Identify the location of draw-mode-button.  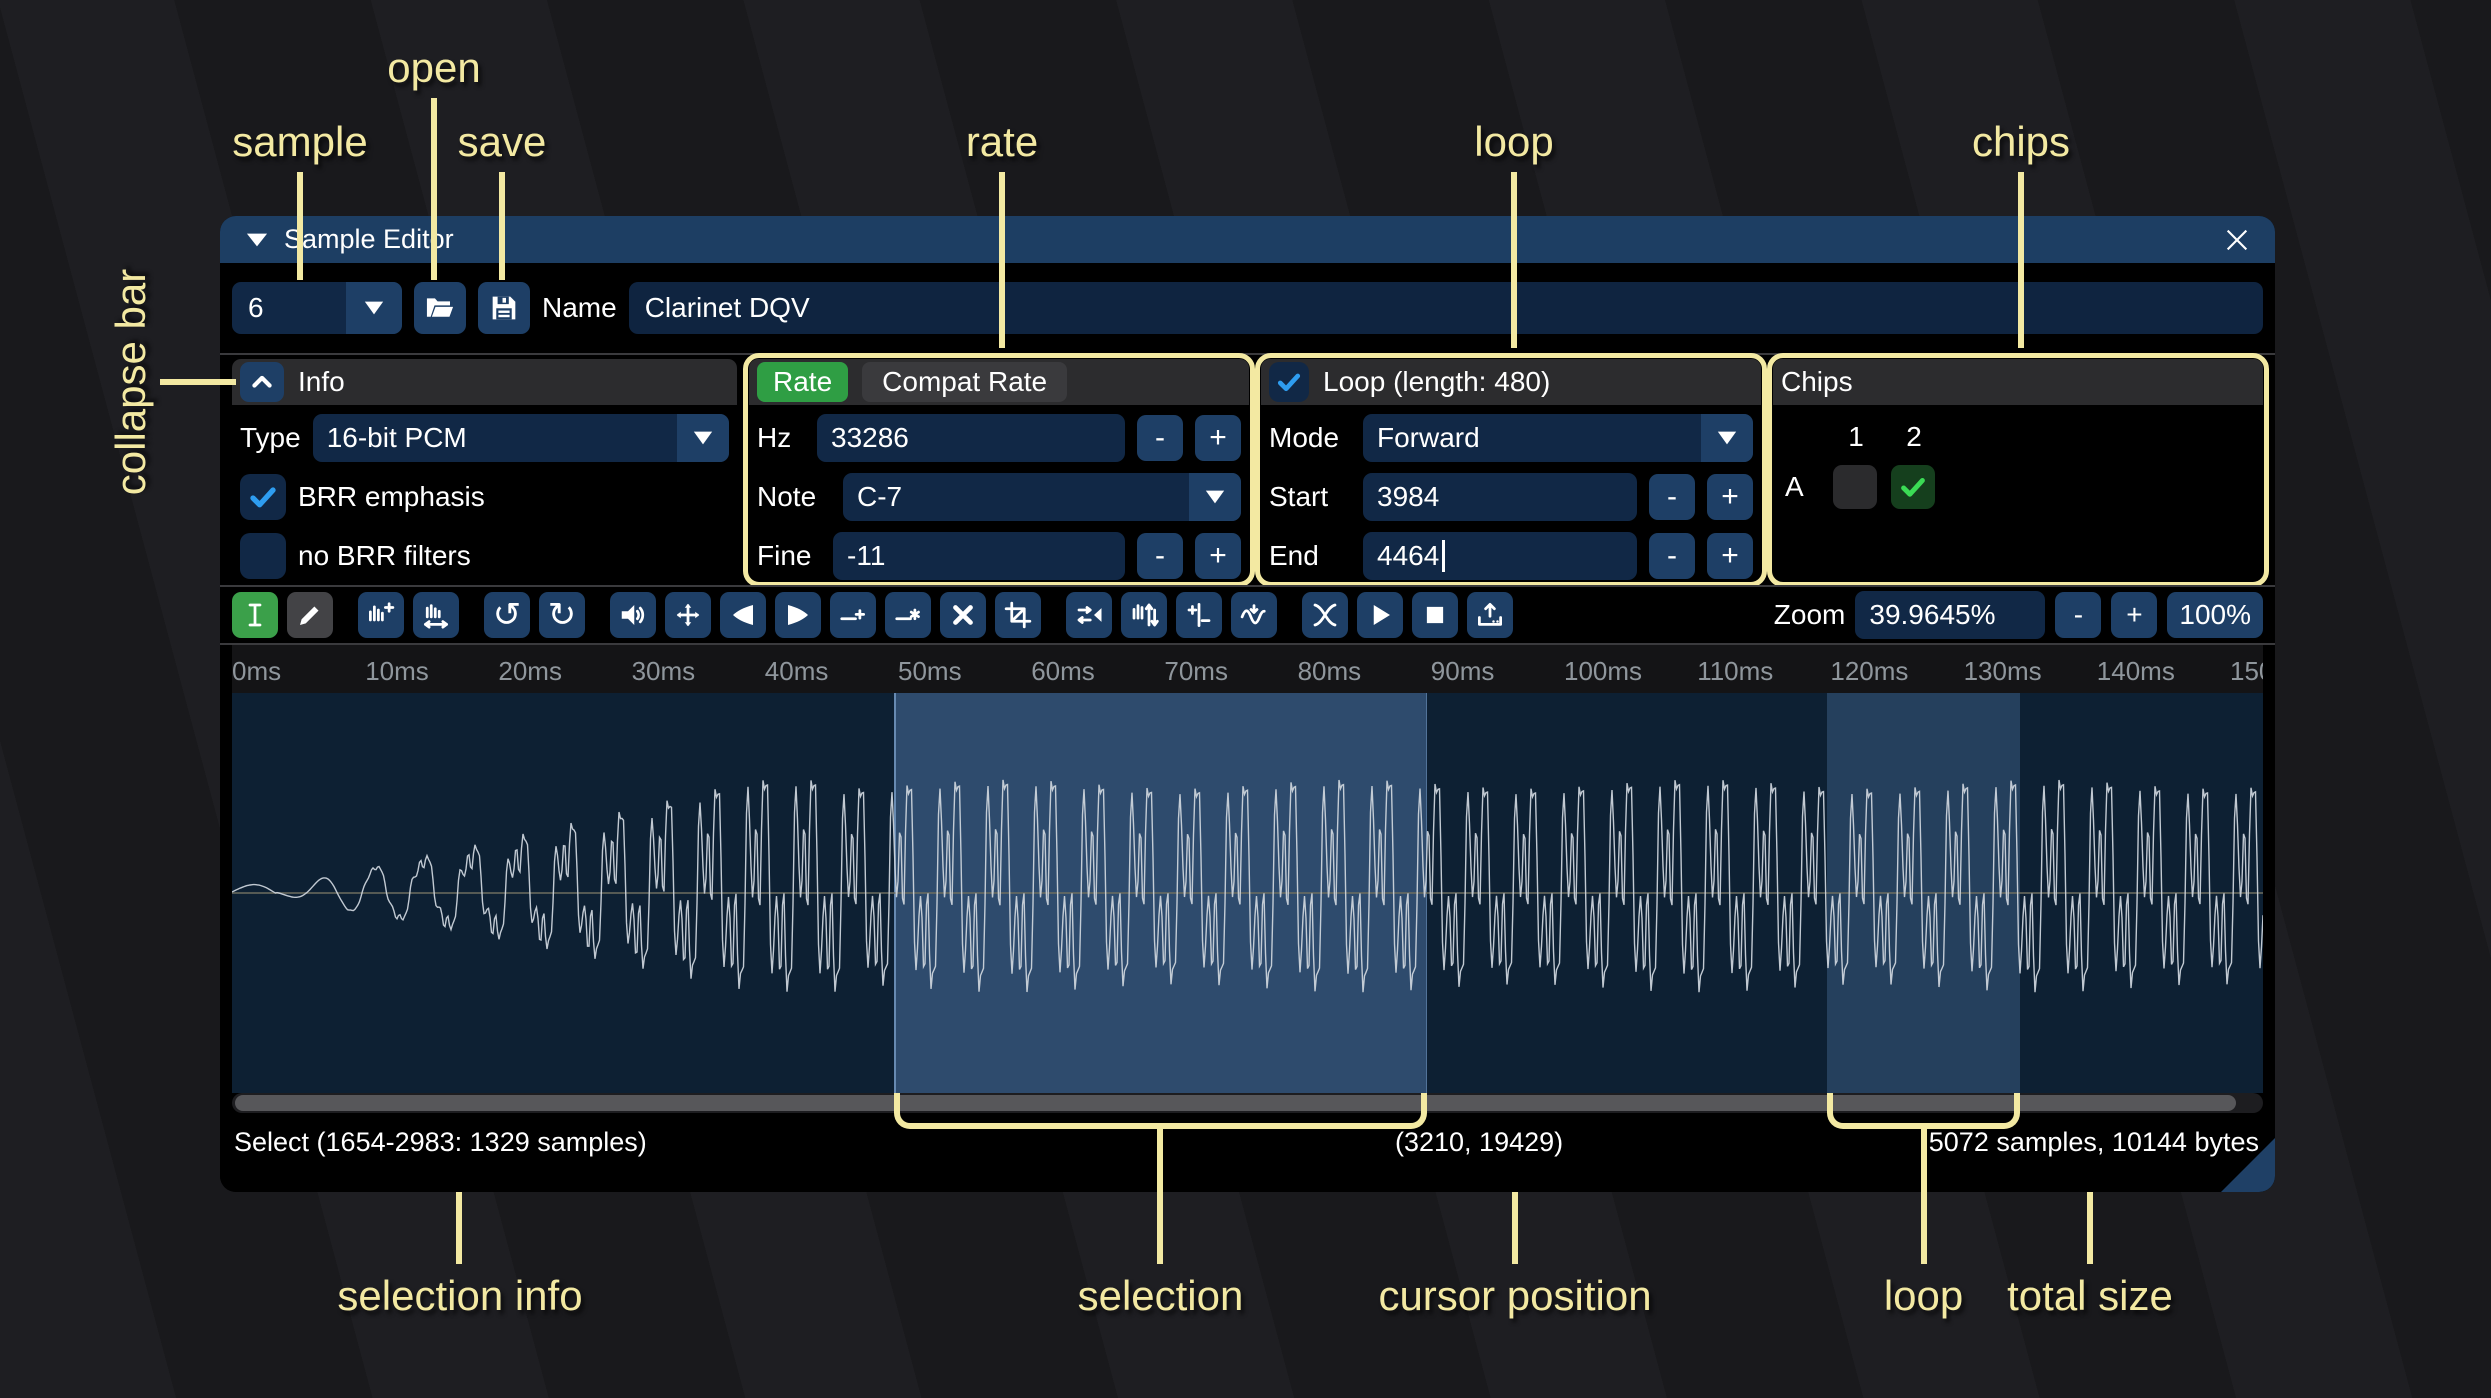
(310, 615).